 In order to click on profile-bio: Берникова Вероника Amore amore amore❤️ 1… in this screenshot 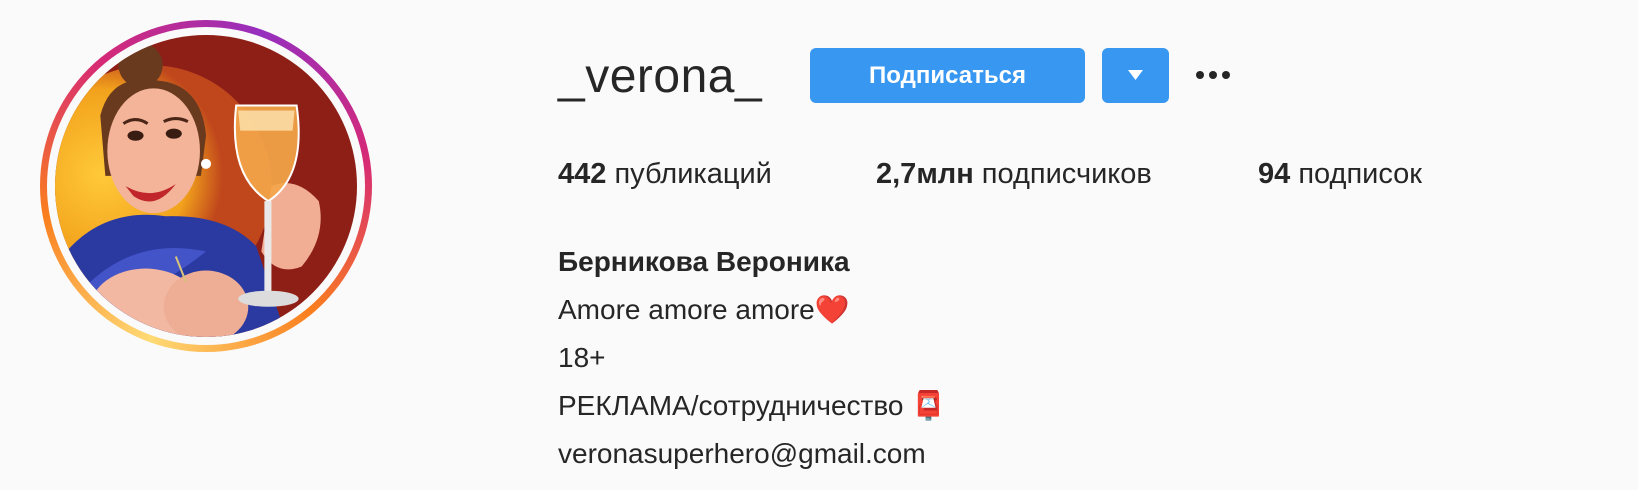, I will do `click(752, 358)`.